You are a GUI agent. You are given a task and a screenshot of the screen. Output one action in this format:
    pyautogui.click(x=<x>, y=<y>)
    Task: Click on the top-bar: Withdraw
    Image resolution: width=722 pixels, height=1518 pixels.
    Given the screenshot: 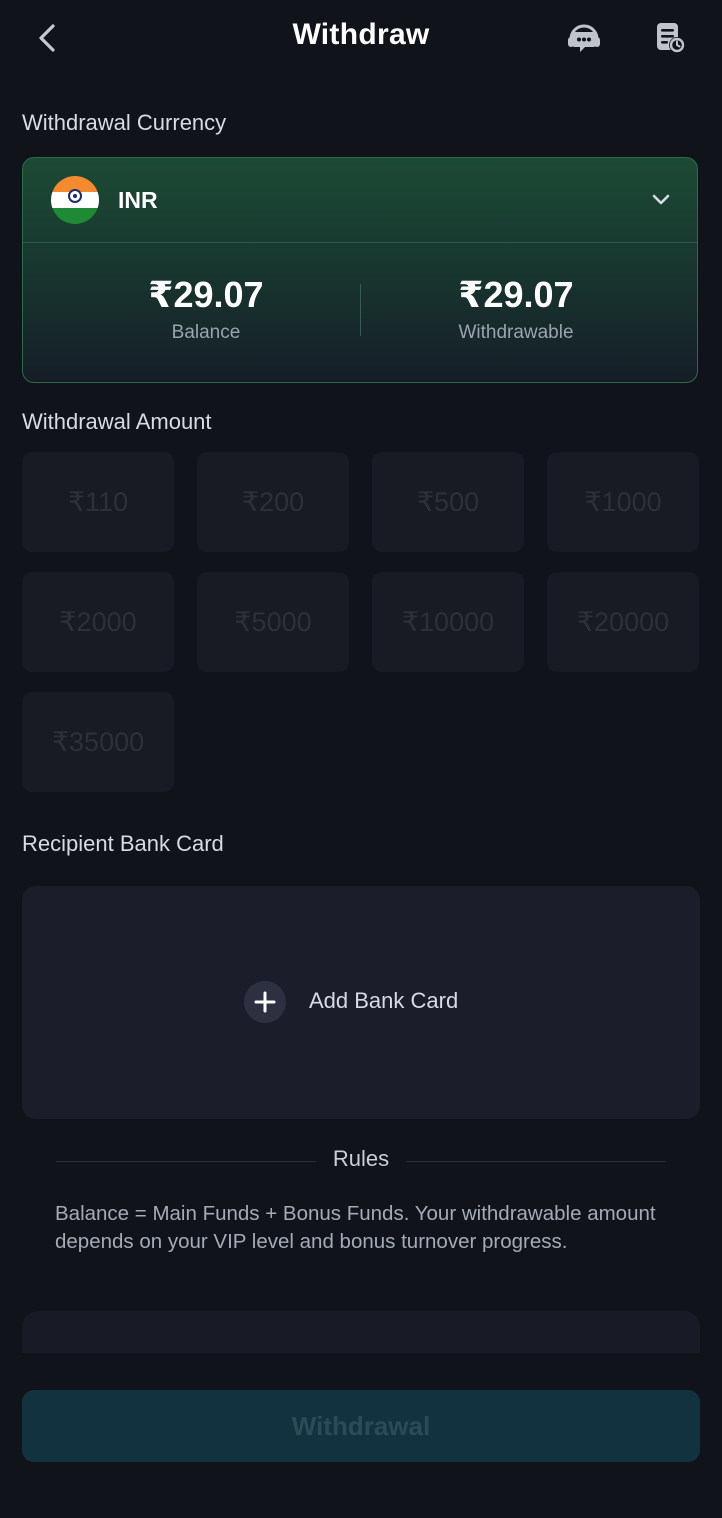 What is the action you would take?
    pyautogui.click(x=361, y=38)
    